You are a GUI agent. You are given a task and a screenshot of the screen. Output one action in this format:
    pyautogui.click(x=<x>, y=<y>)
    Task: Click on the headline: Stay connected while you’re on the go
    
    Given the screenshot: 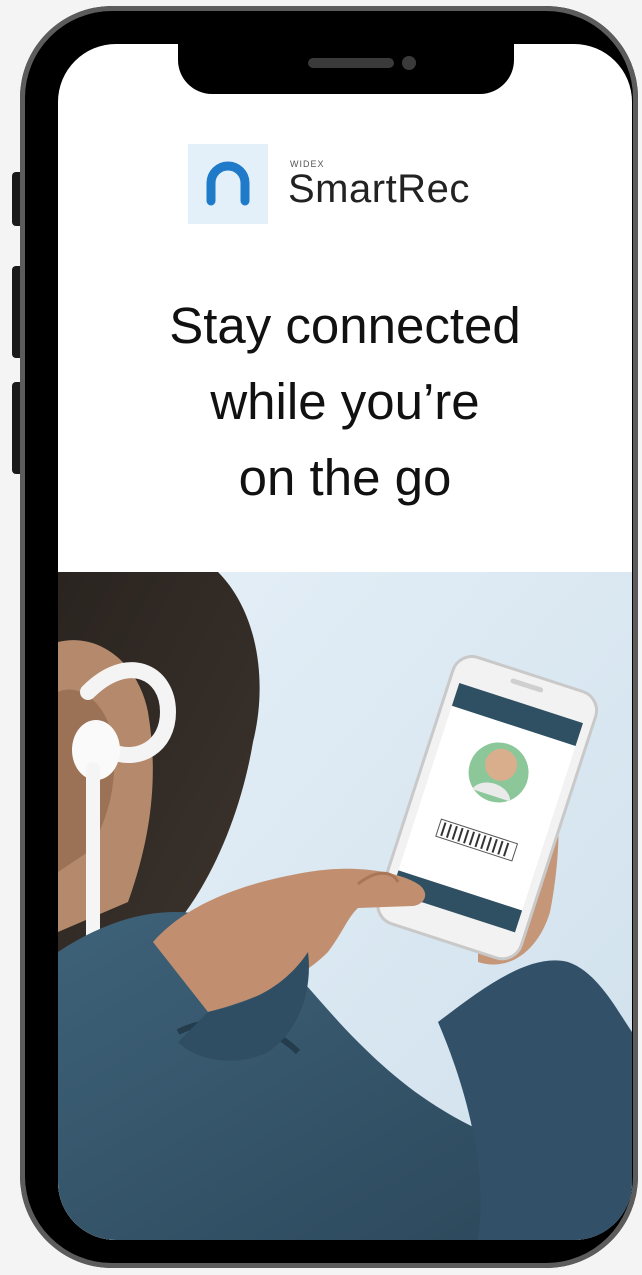 What is the action you would take?
    pyautogui.click(x=345, y=402)
    